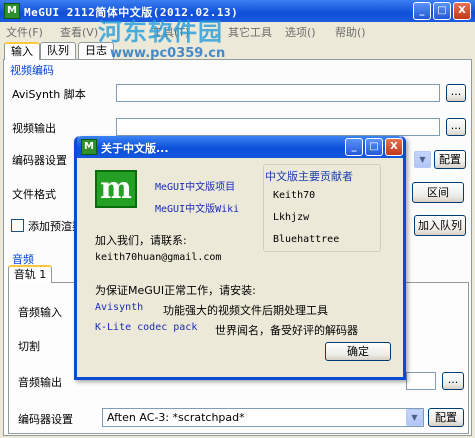 The width and height of the screenshot is (475, 438). I want to click on dialog-maximize-button: □, so click(374, 147).